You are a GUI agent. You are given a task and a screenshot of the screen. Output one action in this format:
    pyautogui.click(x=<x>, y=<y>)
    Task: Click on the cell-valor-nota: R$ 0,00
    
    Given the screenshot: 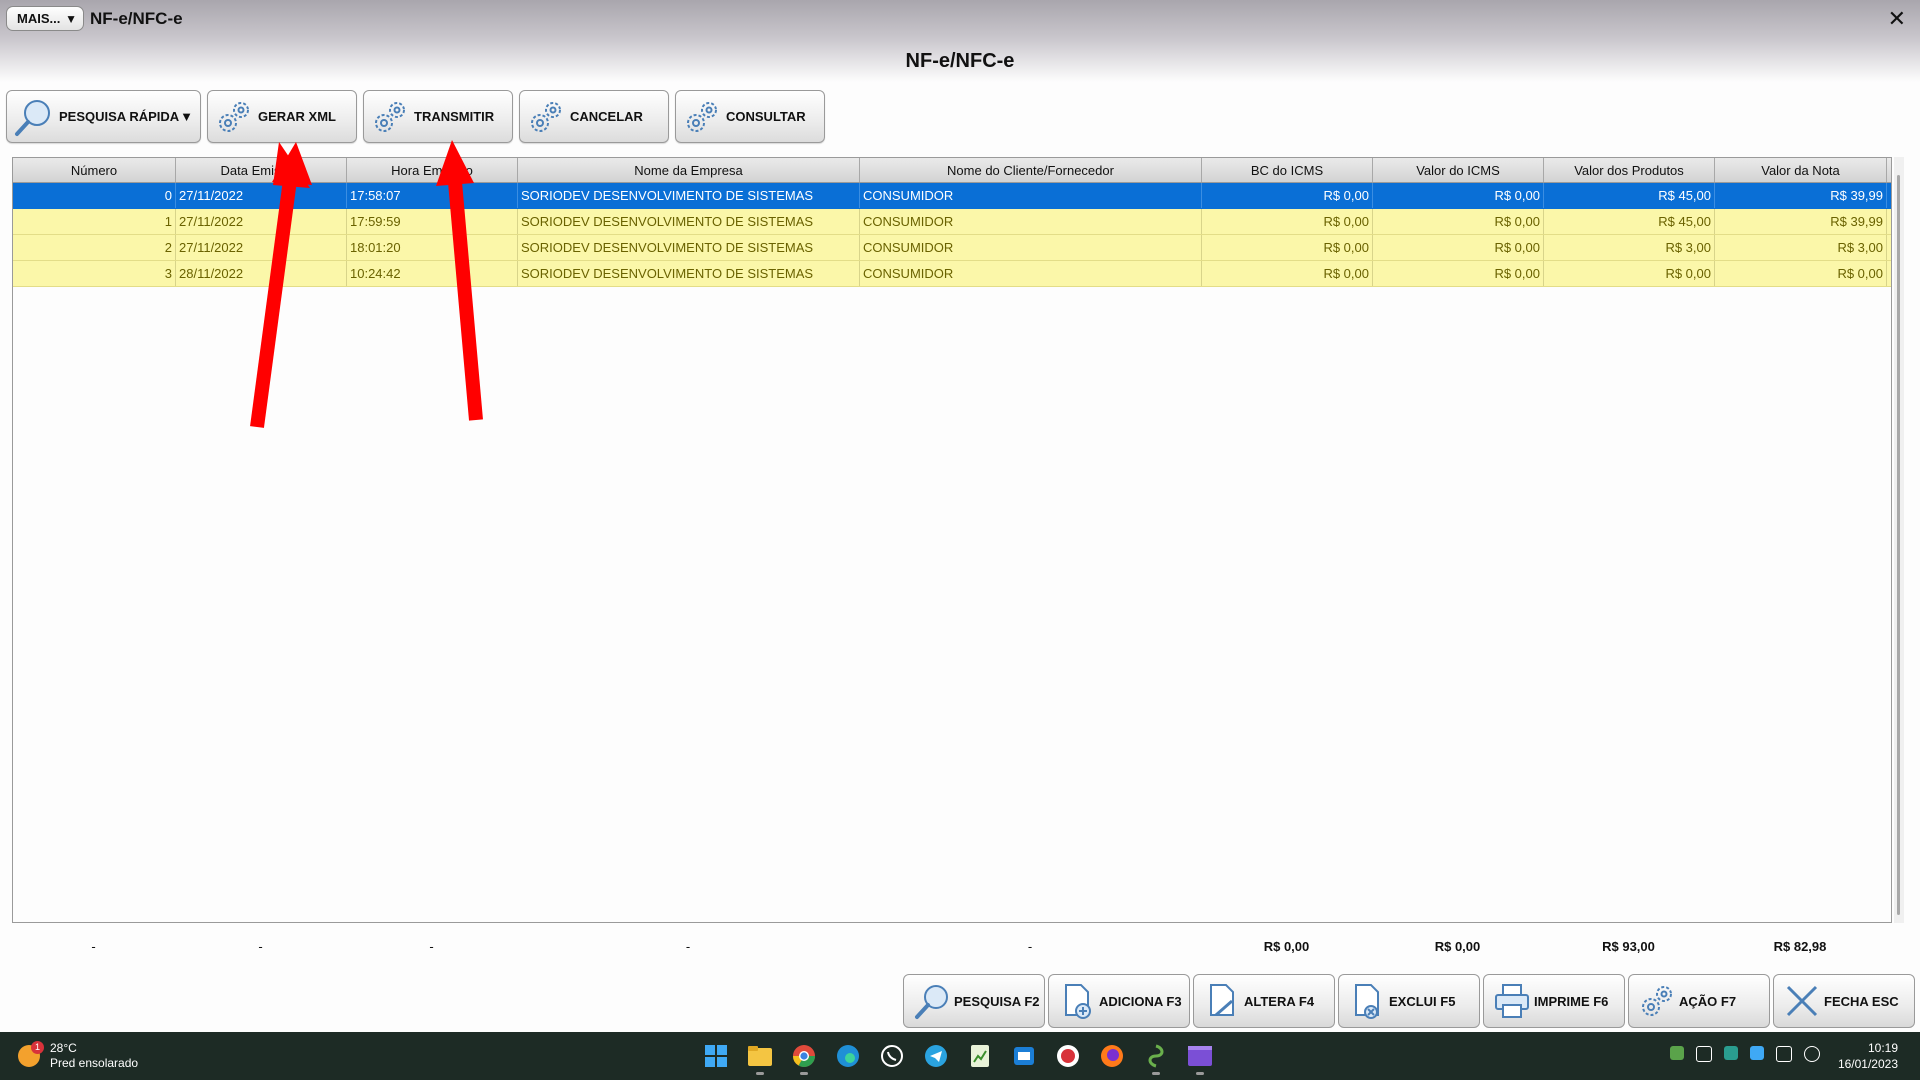 What is the action you would take?
    pyautogui.click(x=1801, y=273)
    